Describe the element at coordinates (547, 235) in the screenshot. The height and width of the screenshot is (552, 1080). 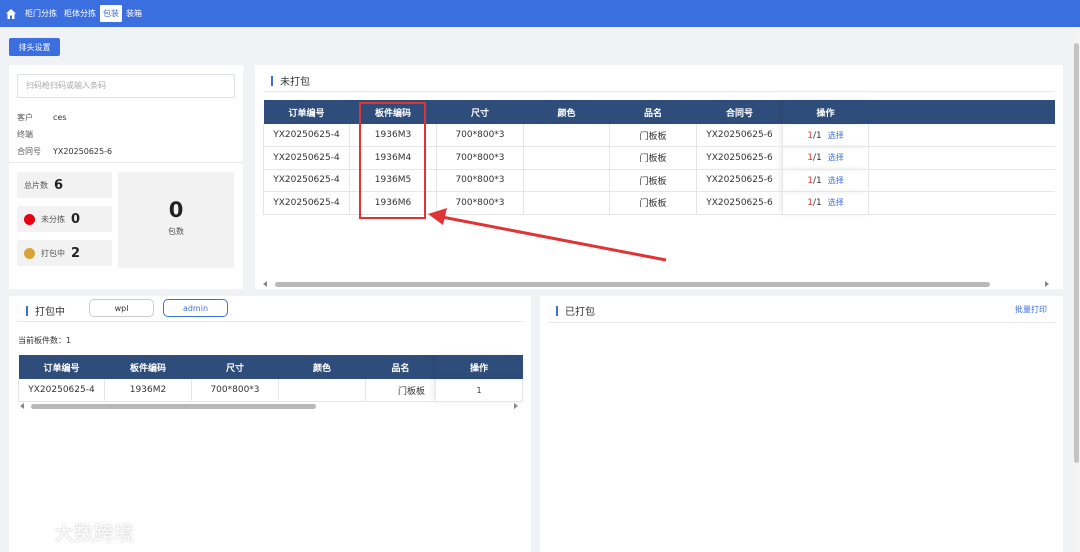
I see `annotation-arrow-icon` at that location.